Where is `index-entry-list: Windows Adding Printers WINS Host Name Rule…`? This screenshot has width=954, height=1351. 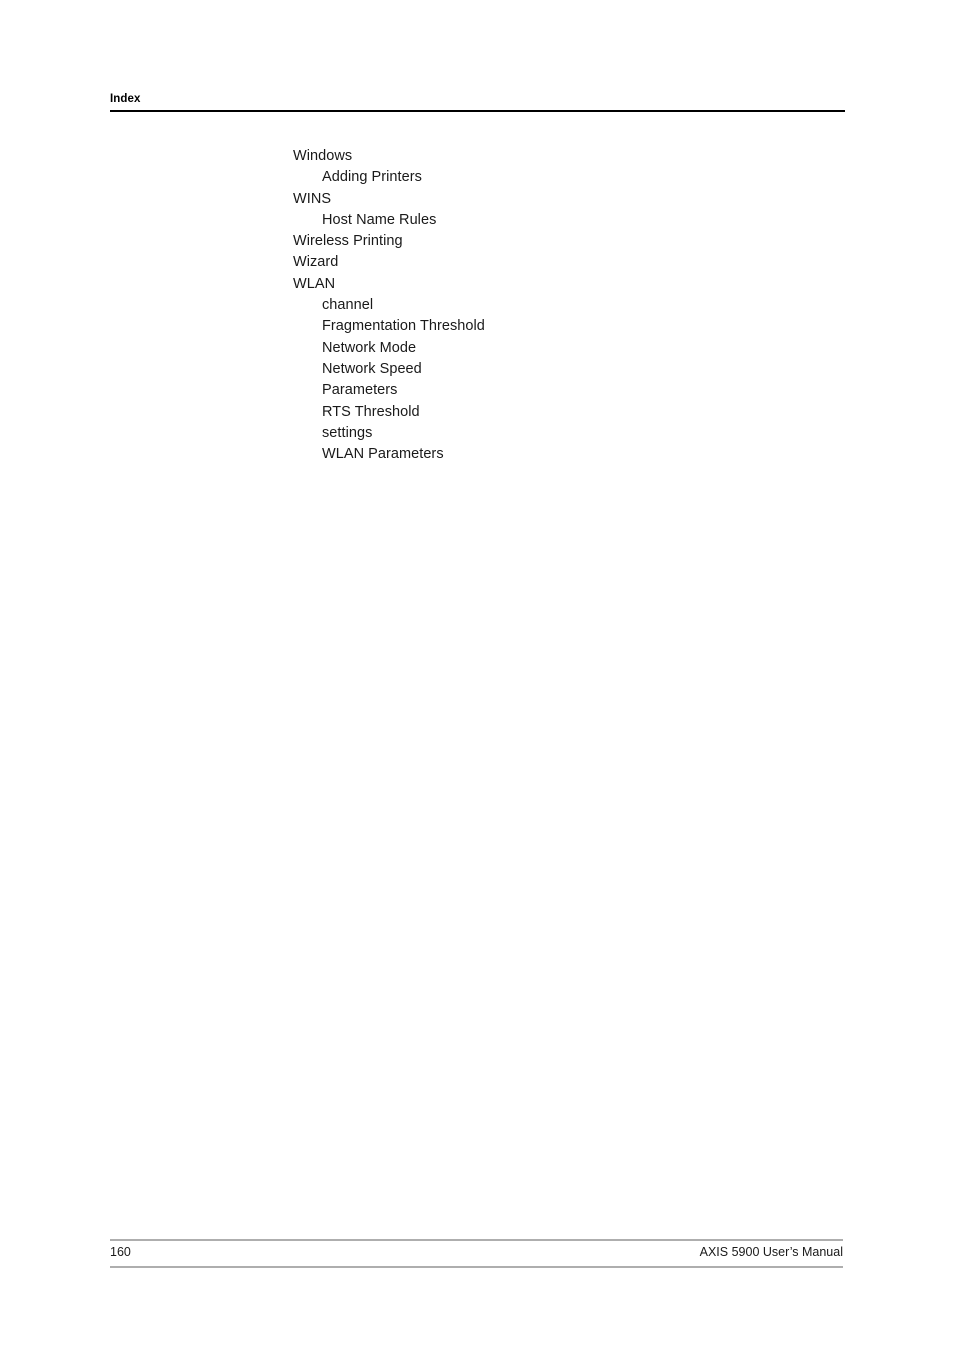 index-entry-list: Windows Adding Printers WINS Host Name Rule… is located at coordinates (573, 305).